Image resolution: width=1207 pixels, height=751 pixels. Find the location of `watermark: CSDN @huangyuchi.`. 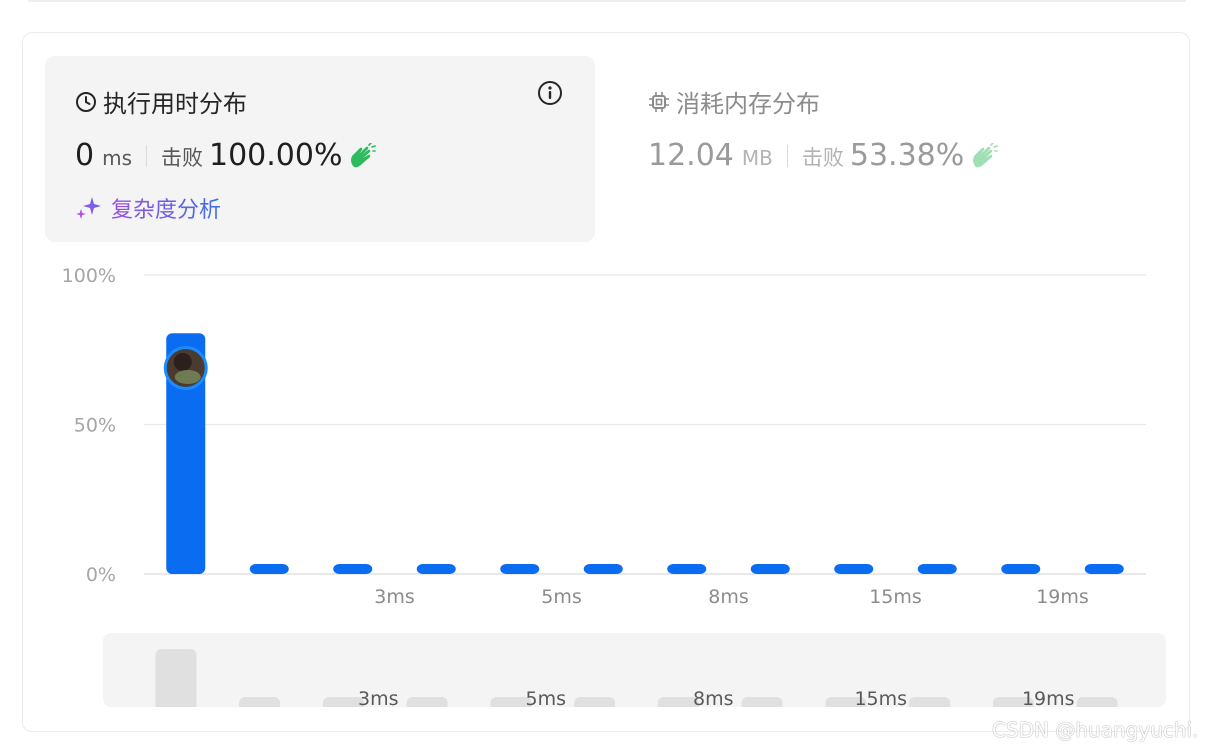

watermark: CSDN @huangyuchi. is located at coordinates (1095, 730).